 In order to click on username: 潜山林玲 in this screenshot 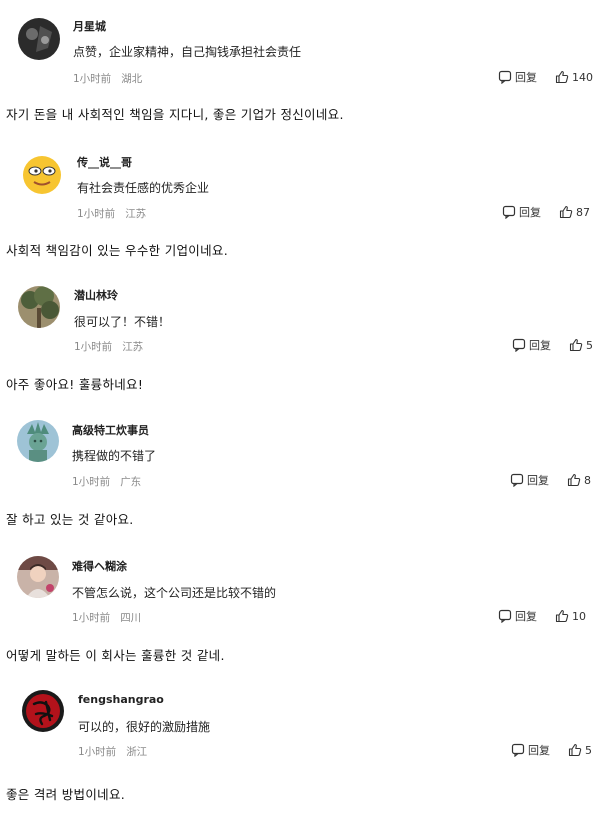, I will do `click(96, 295)`.